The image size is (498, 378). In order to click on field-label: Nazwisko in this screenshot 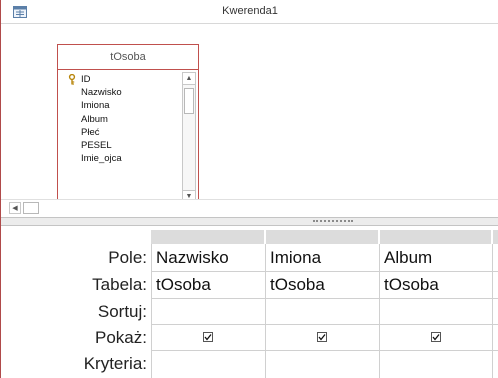, I will do `click(101, 93)`.